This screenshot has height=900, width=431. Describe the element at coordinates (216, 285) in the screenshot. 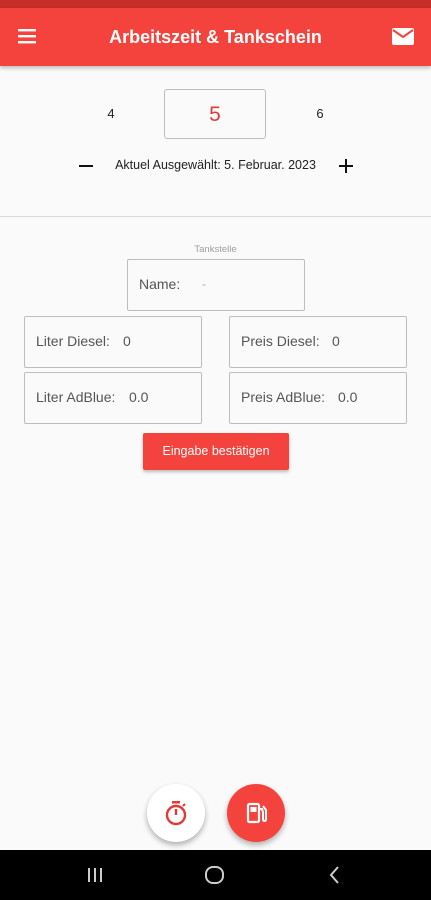

I see `name-field: Name: -` at that location.